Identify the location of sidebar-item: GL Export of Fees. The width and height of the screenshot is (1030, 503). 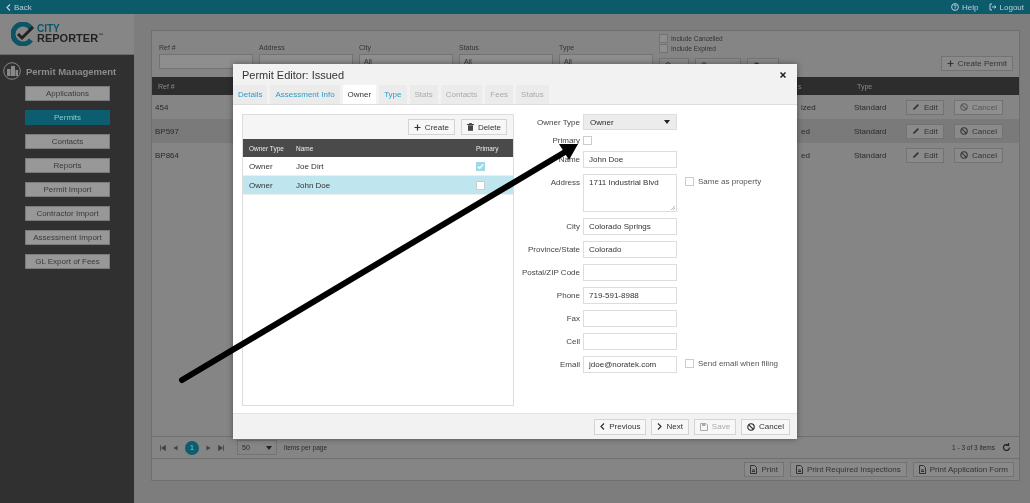
(67, 261).